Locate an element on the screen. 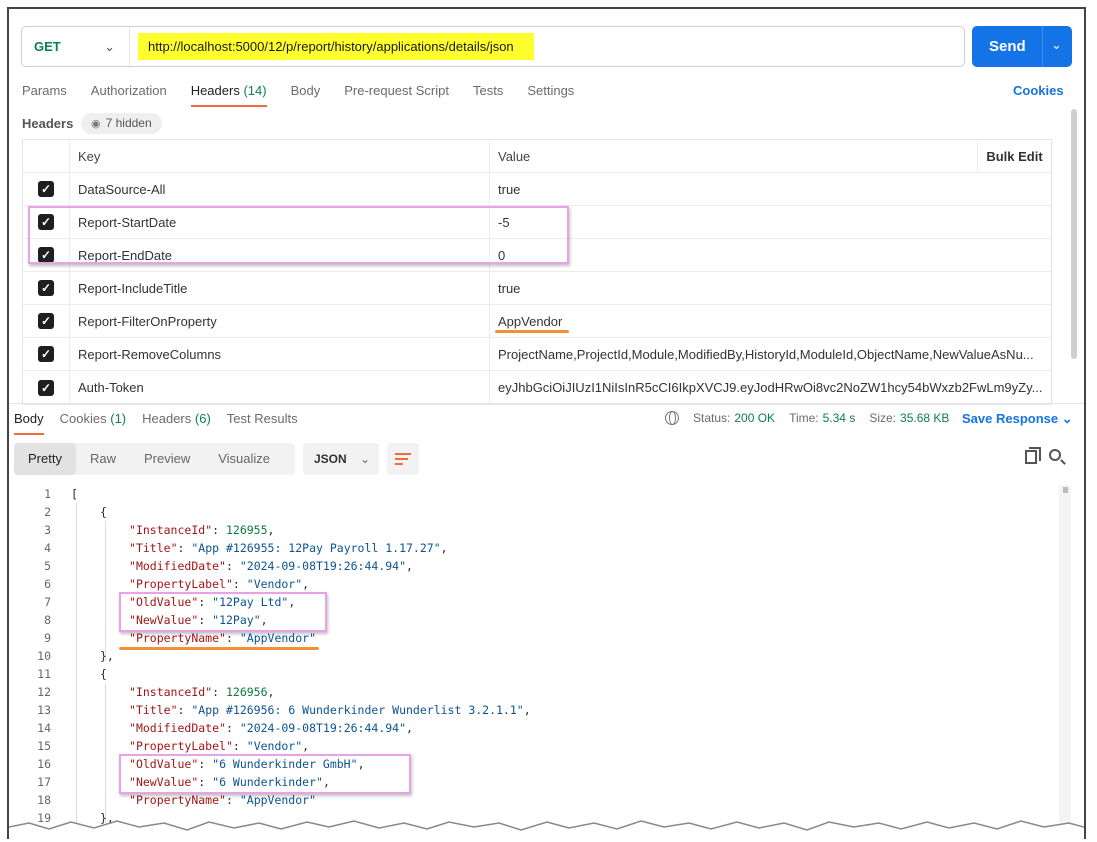  hidden-headers-toggle: ◉ 7 hidden is located at coordinates (121, 123).